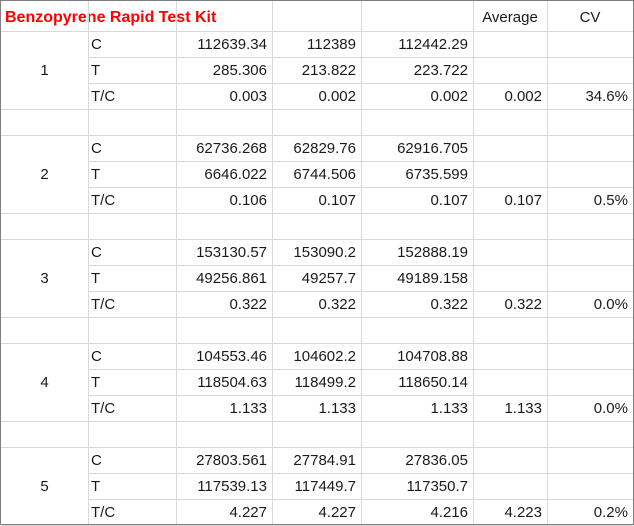 This screenshot has width=634, height=526. I want to click on average-cell: 0.002, so click(523, 96).